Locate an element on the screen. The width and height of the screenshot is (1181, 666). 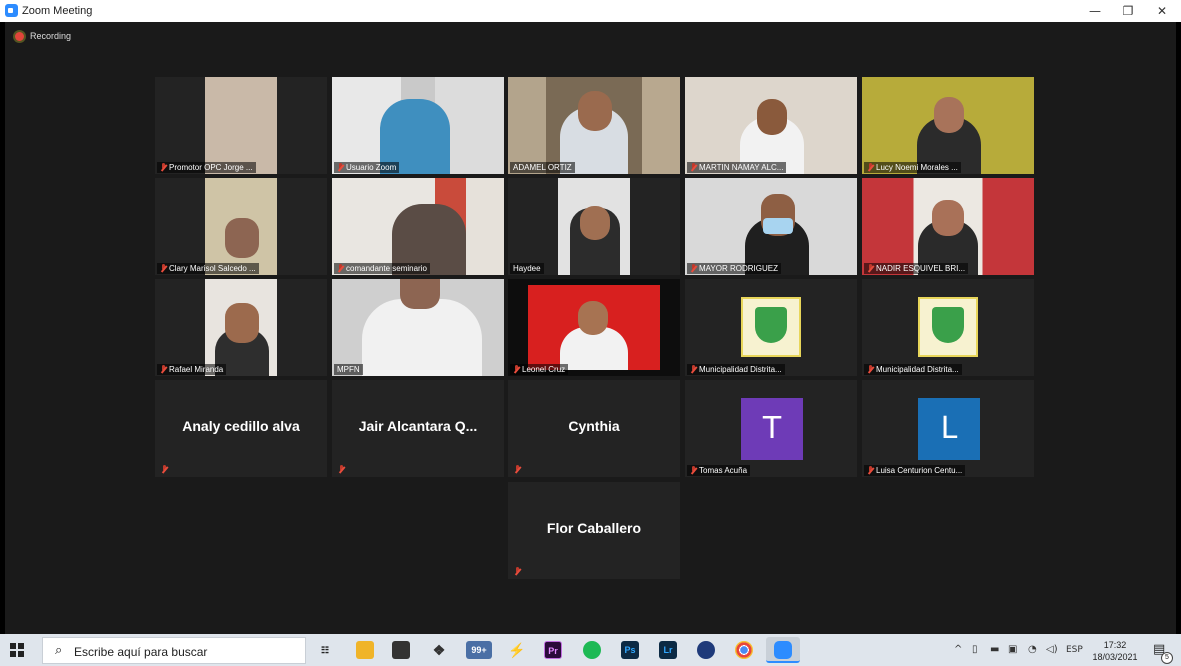
recording-label: Recording is located at coordinates (51, 36).